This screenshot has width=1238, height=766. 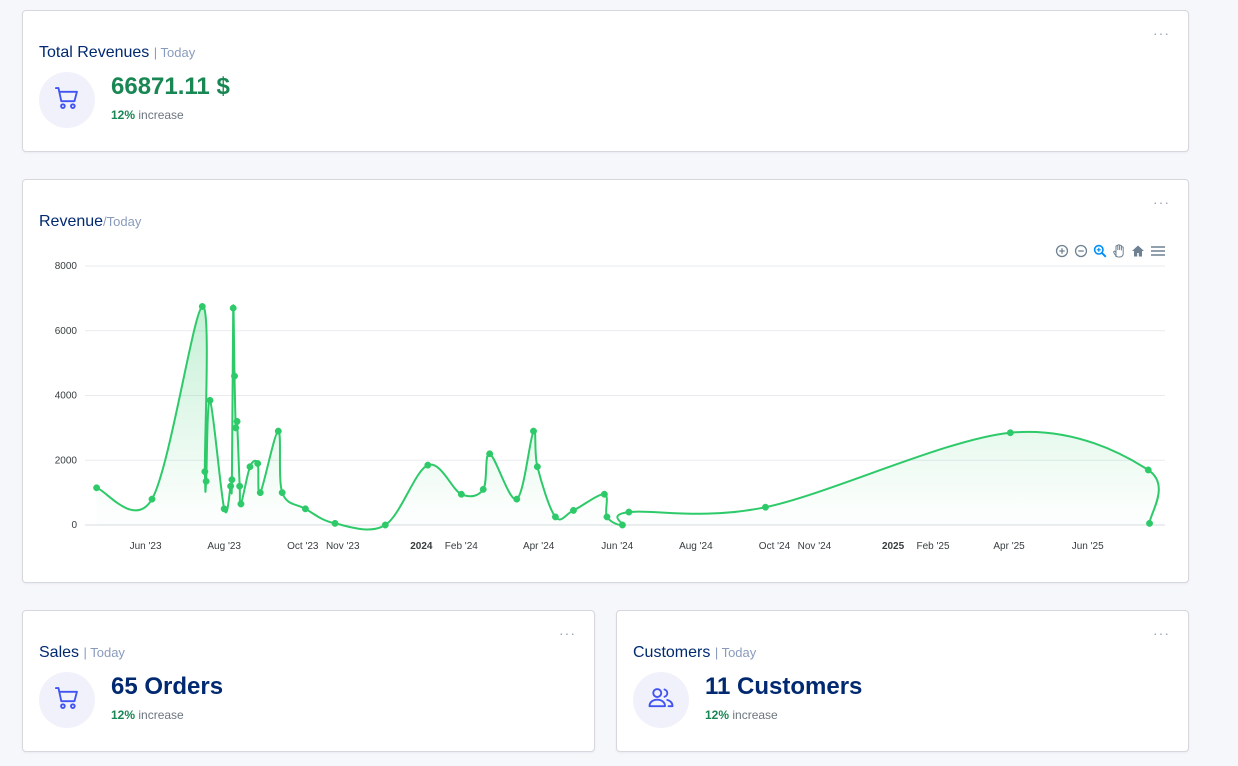 I want to click on y-tick-label: 6000, so click(x=66, y=331).